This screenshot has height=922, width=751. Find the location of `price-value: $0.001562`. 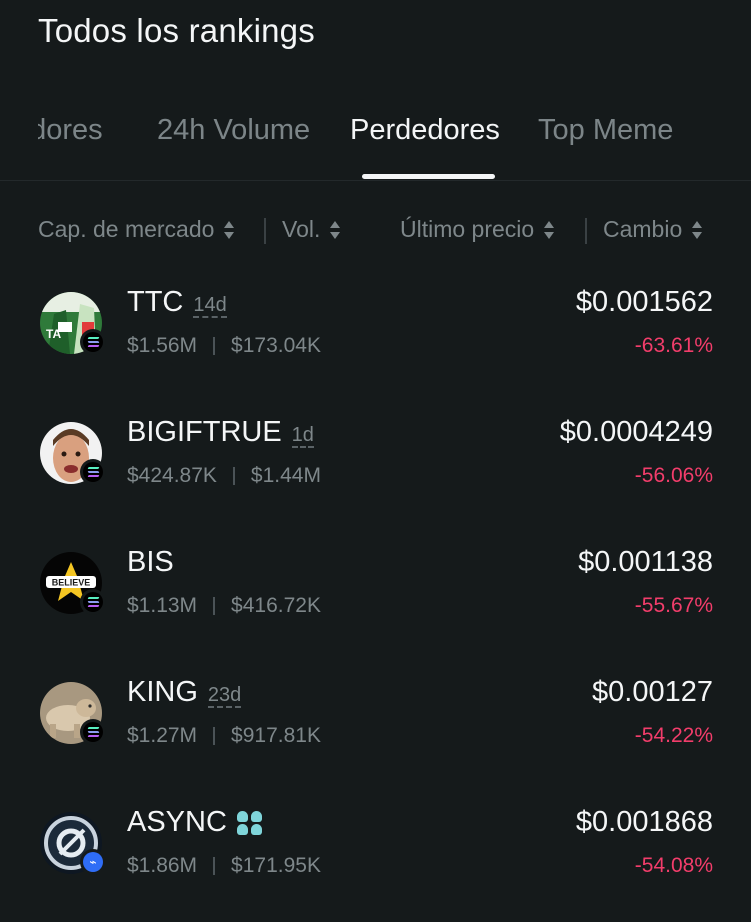

price-value: $0.001562 is located at coordinates (644, 302).